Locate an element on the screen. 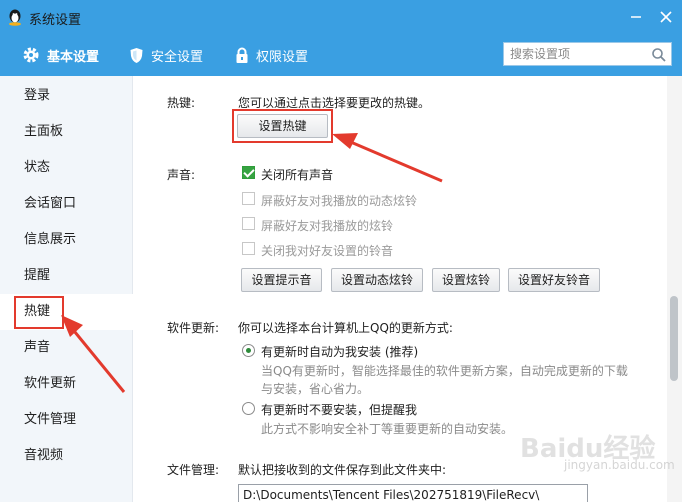 This screenshot has width=682, height=502. tab-basic-settings-label: 基本设置 is located at coordinates (73, 57).